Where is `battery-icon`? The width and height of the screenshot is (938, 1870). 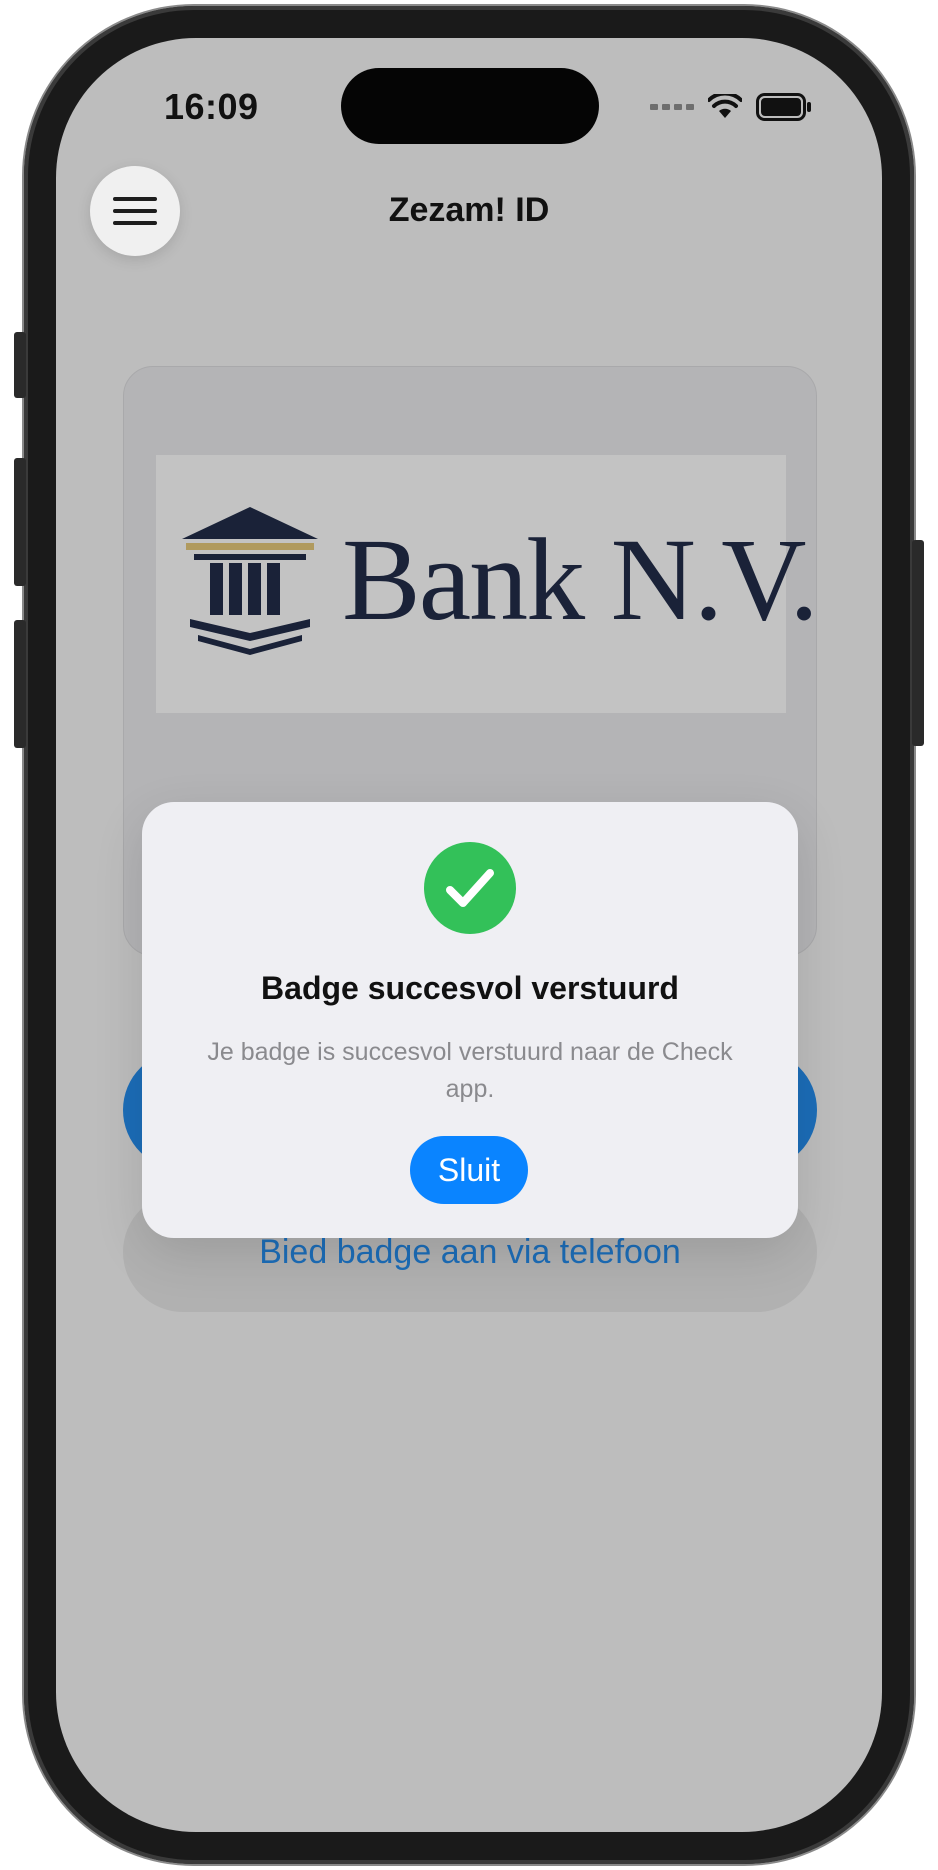 battery-icon is located at coordinates (783, 107).